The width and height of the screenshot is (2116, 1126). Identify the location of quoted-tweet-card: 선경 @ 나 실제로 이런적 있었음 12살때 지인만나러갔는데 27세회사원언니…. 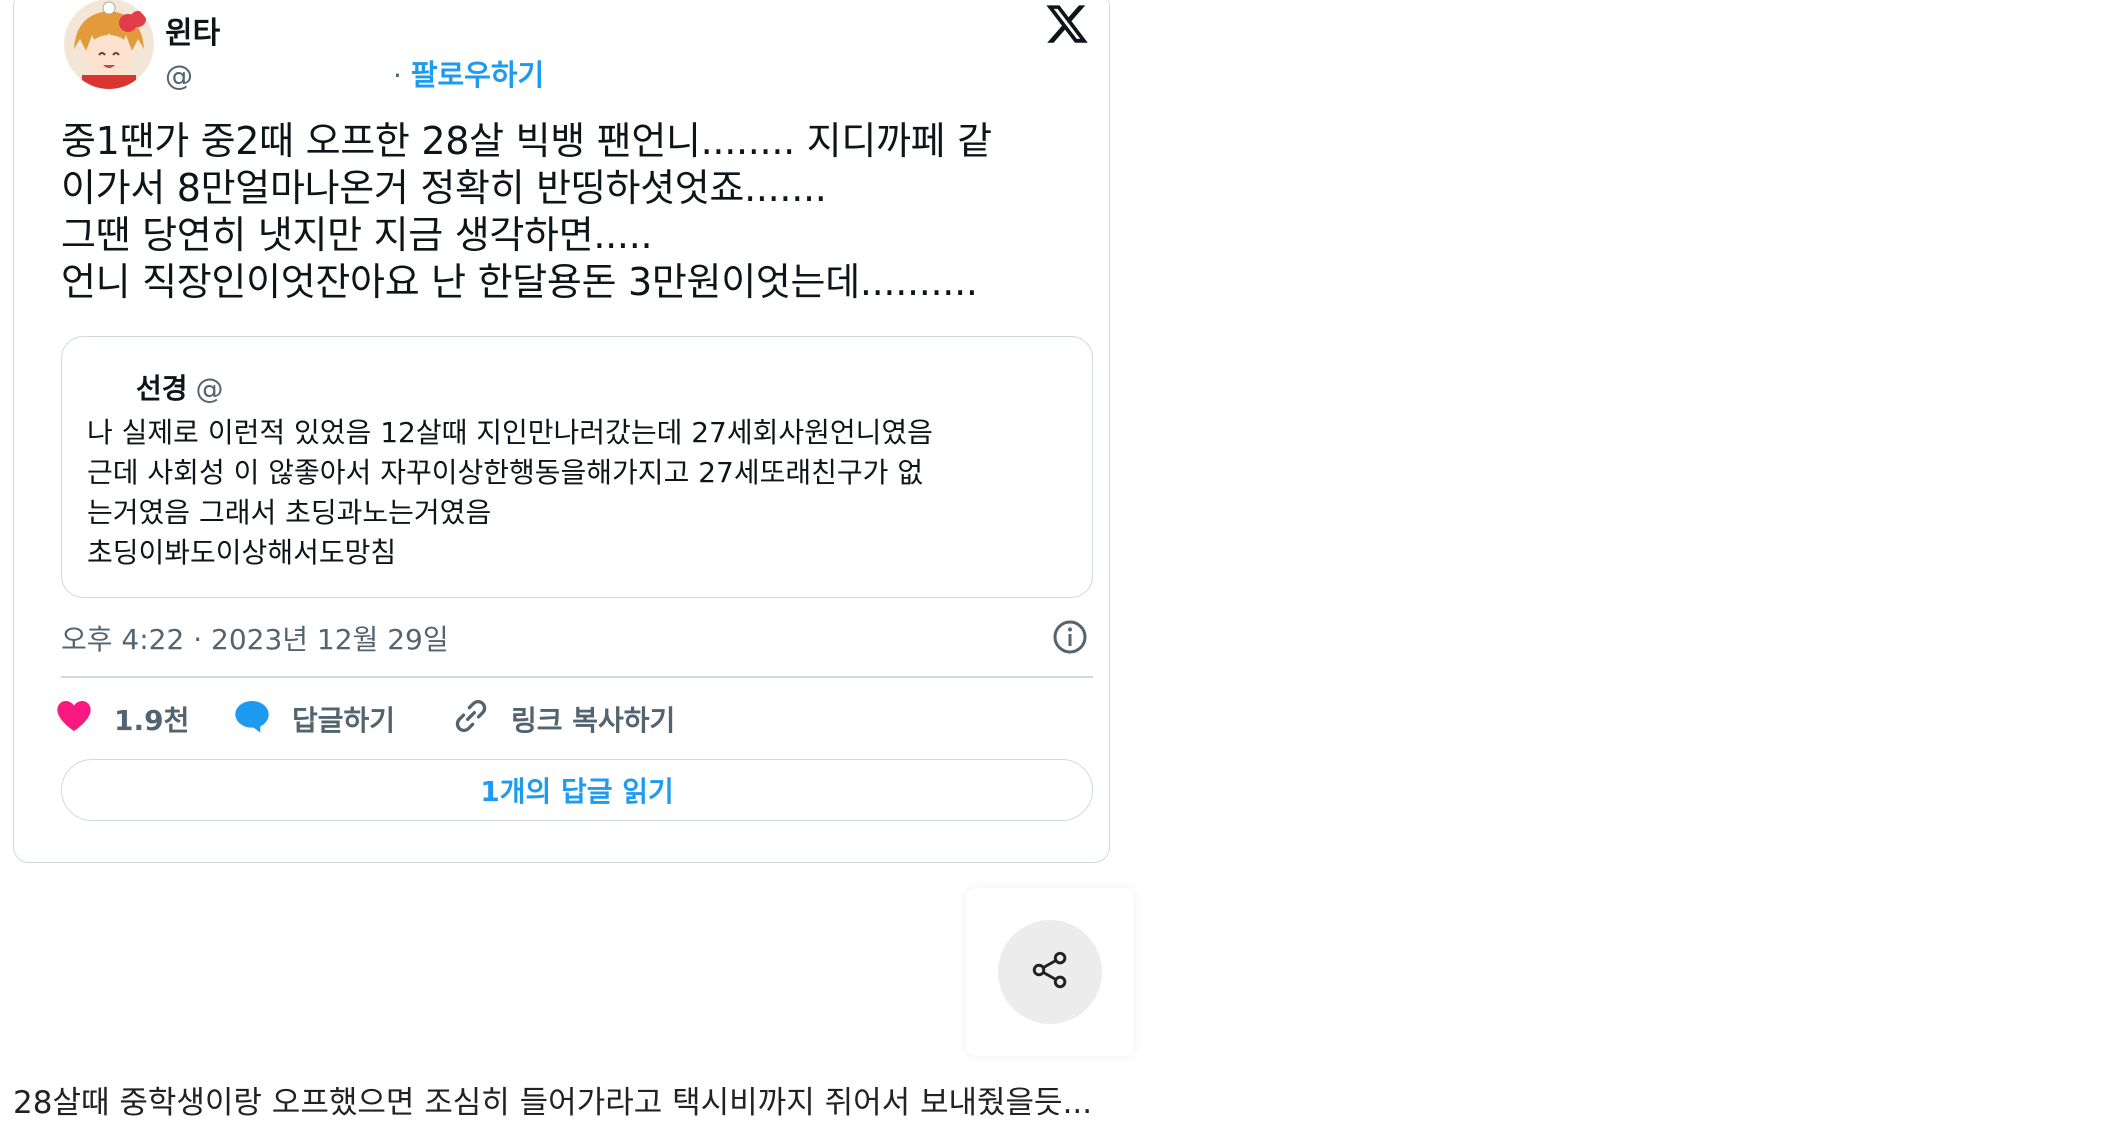
(577, 467).